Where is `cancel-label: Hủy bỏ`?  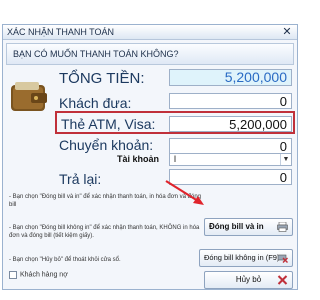 cancel-label: Hủy bỏ is located at coordinates (248, 279).